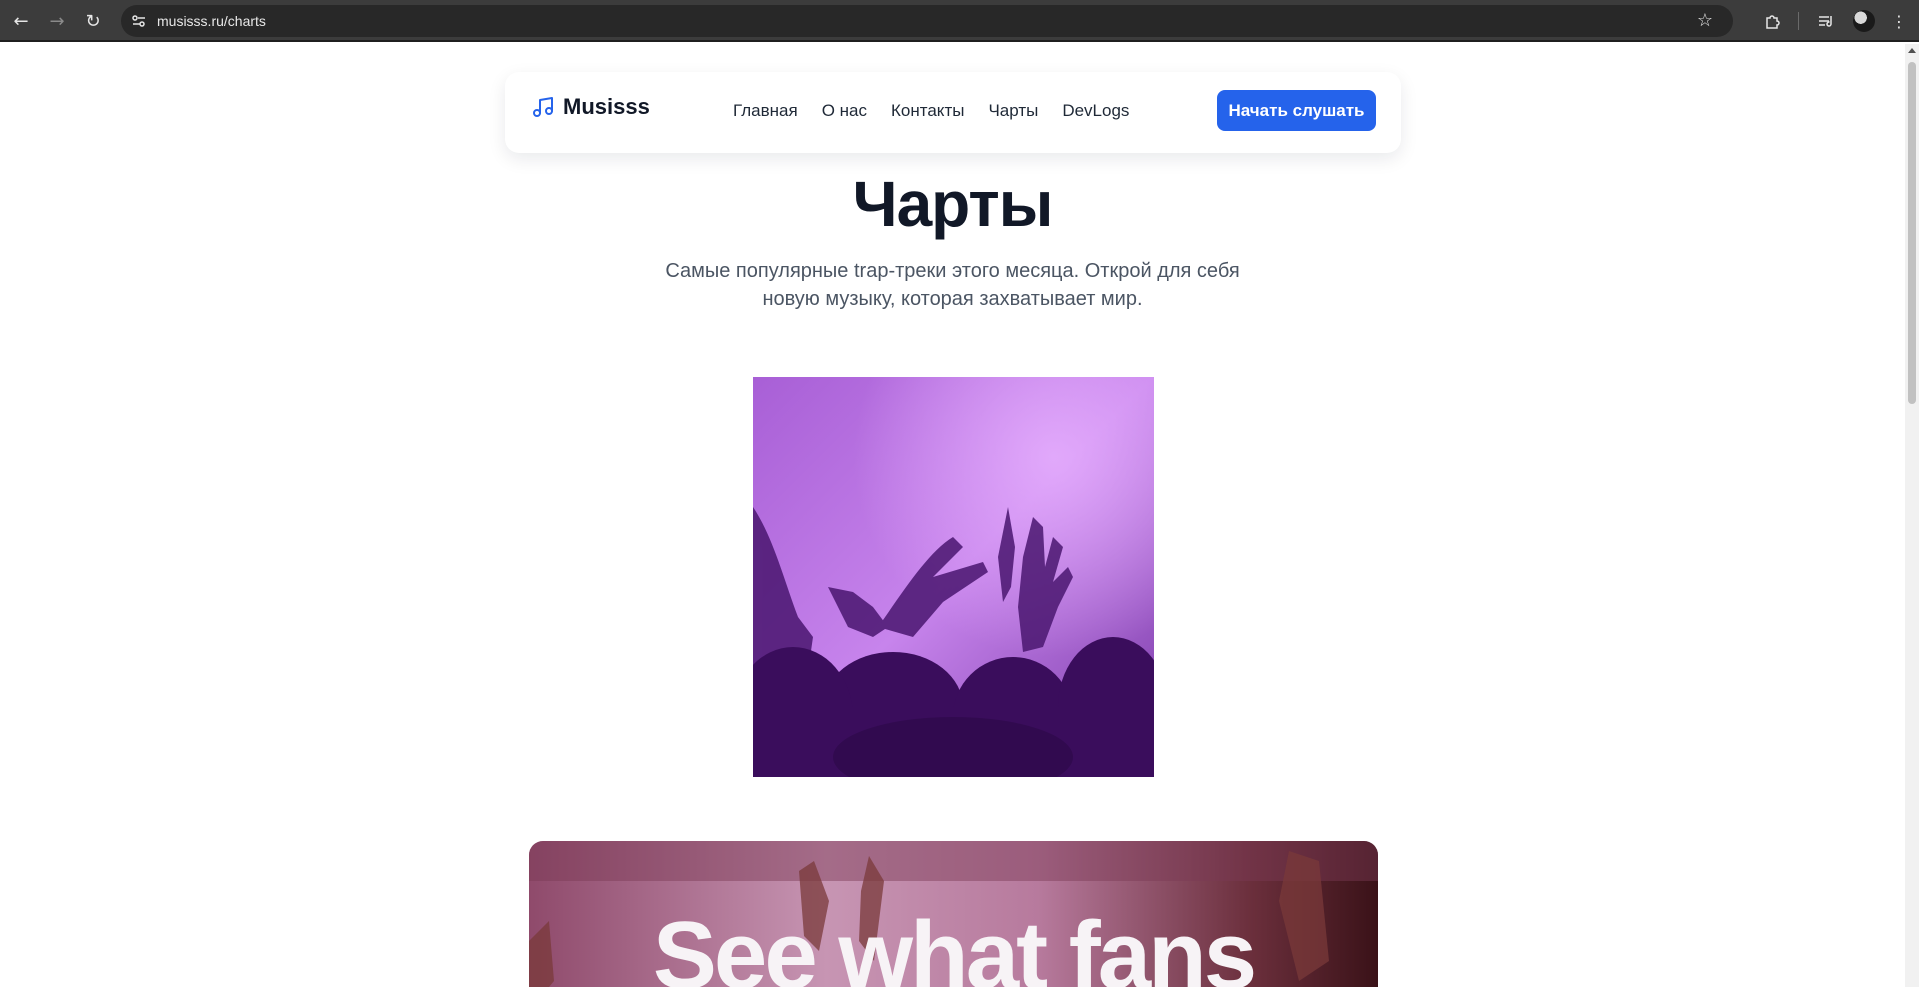 This screenshot has height=987, width=1919. What do you see at coordinates (1864, 21) in the screenshot?
I see `profile-avatar` at bounding box center [1864, 21].